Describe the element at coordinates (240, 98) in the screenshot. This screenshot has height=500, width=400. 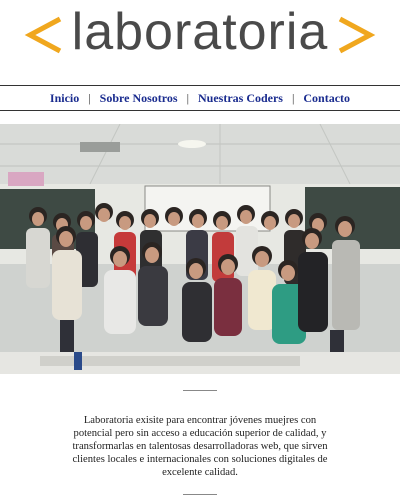
I see `nav-link-nuestras-coders: Nuestras Coders` at that location.